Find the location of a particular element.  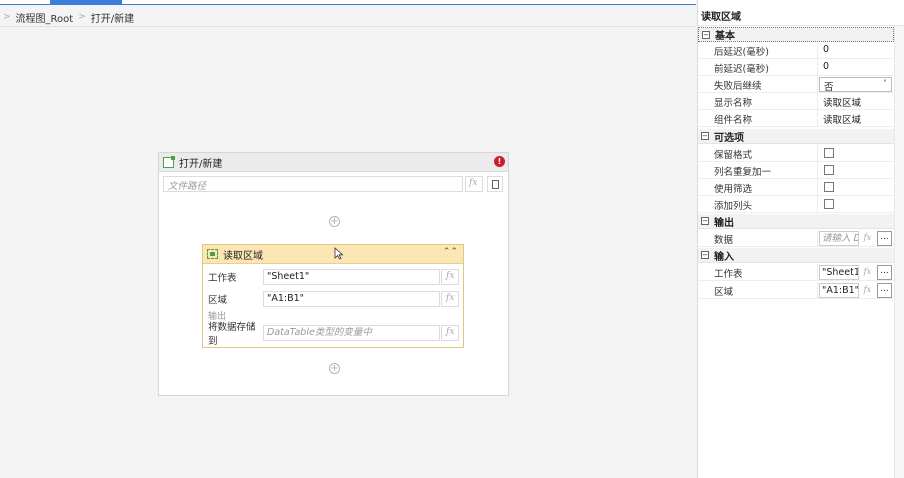

breadcrumb: > 流程图_Root > 打开/新建 is located at coordinates (67, 17).